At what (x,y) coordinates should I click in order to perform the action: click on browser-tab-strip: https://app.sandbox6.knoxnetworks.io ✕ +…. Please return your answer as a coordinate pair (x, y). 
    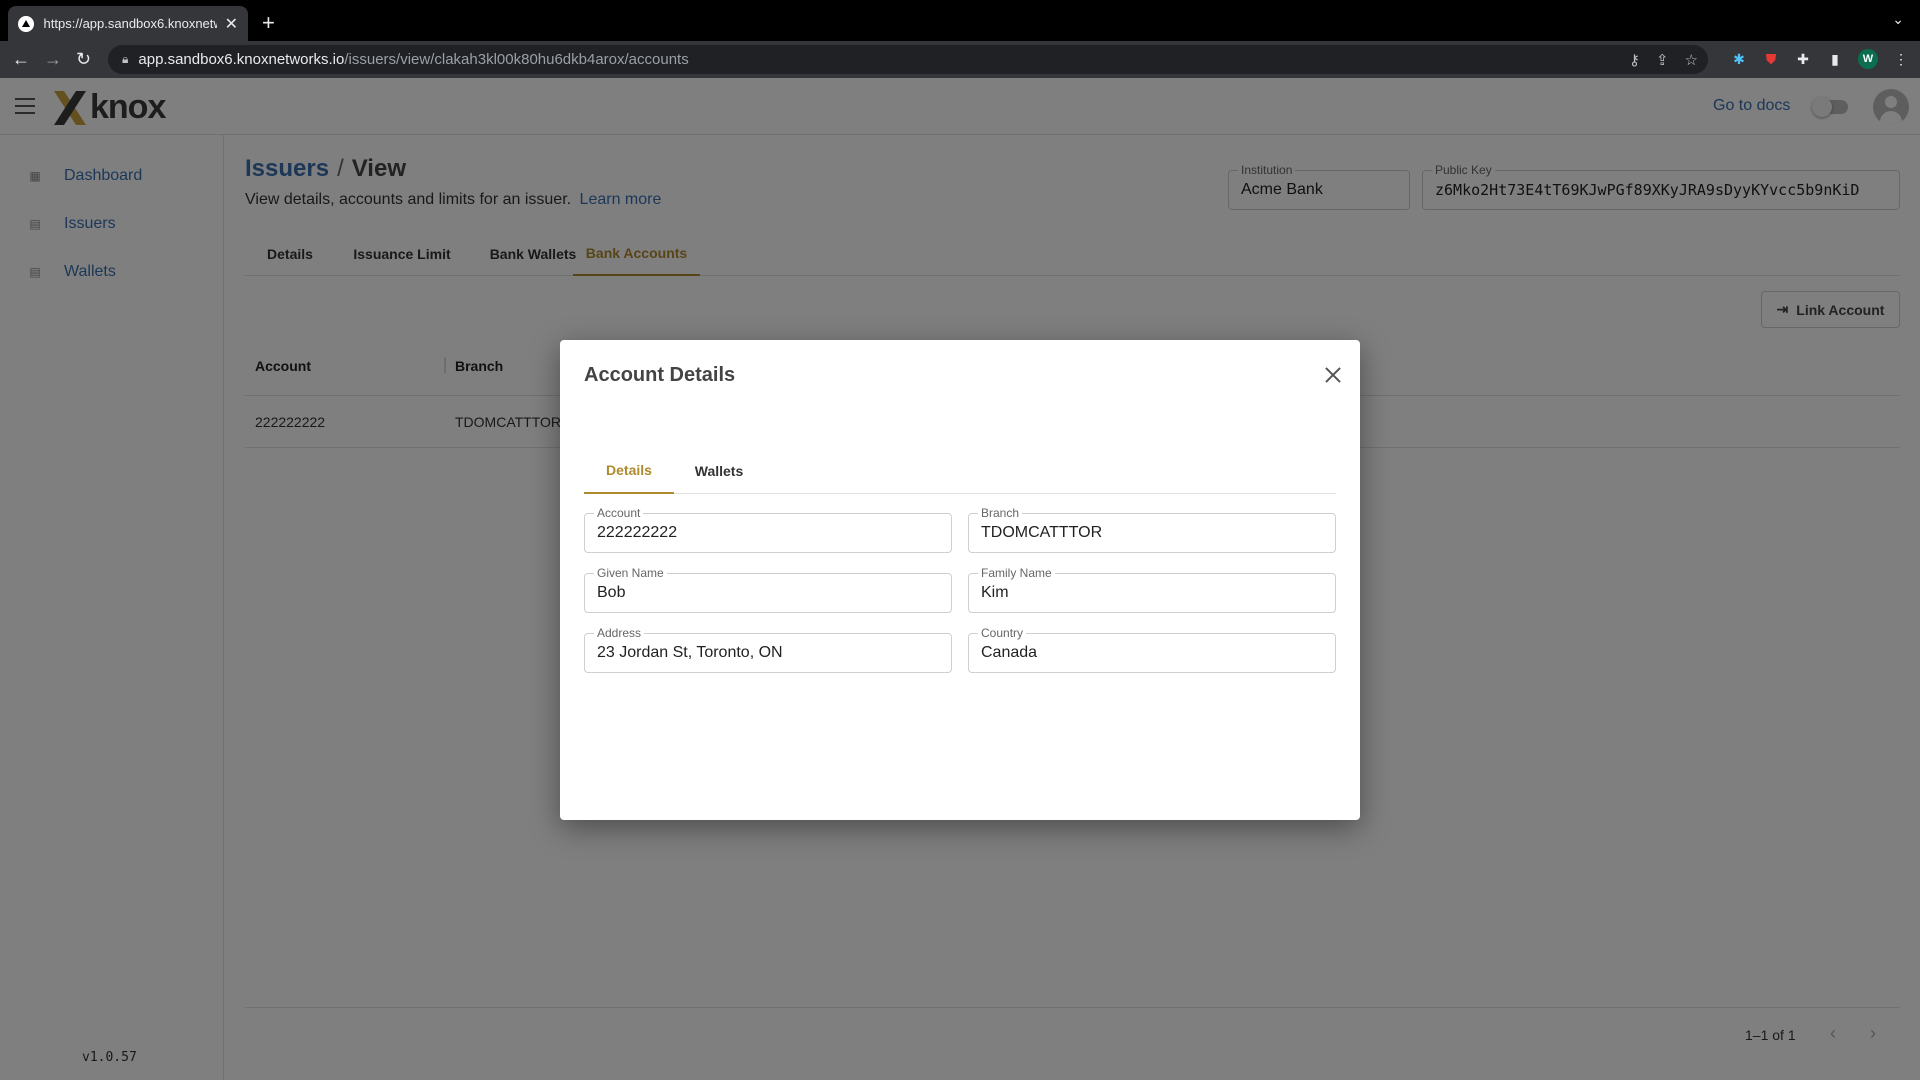
    Looking at the image, I should click on (960, 20).